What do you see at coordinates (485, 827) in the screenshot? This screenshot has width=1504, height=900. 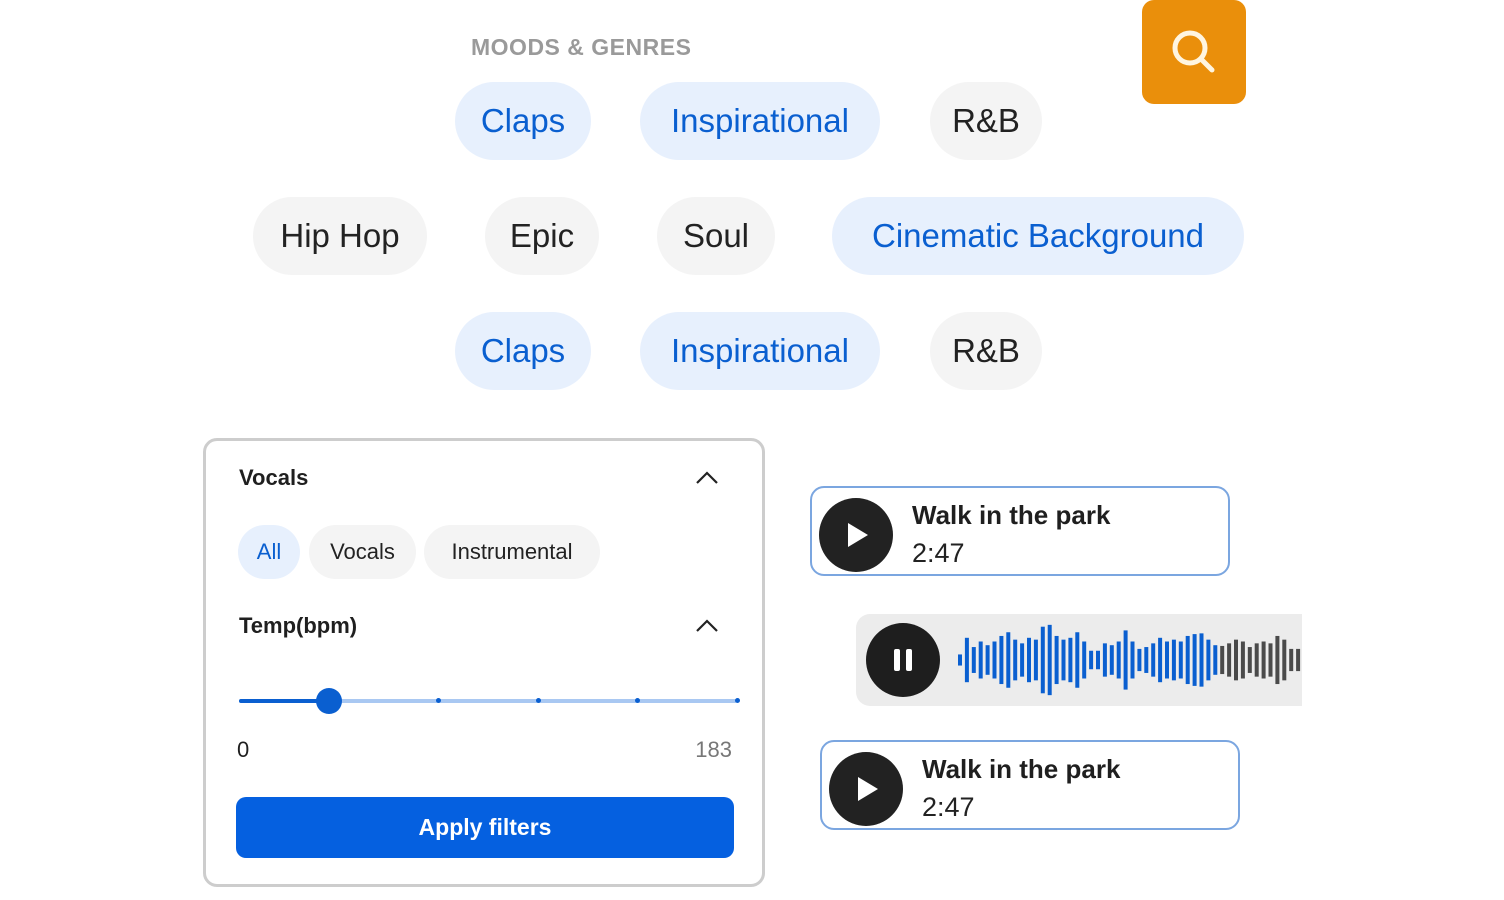 I see `apply-filters-button: Apply filters` at bounding box center [485, 827].